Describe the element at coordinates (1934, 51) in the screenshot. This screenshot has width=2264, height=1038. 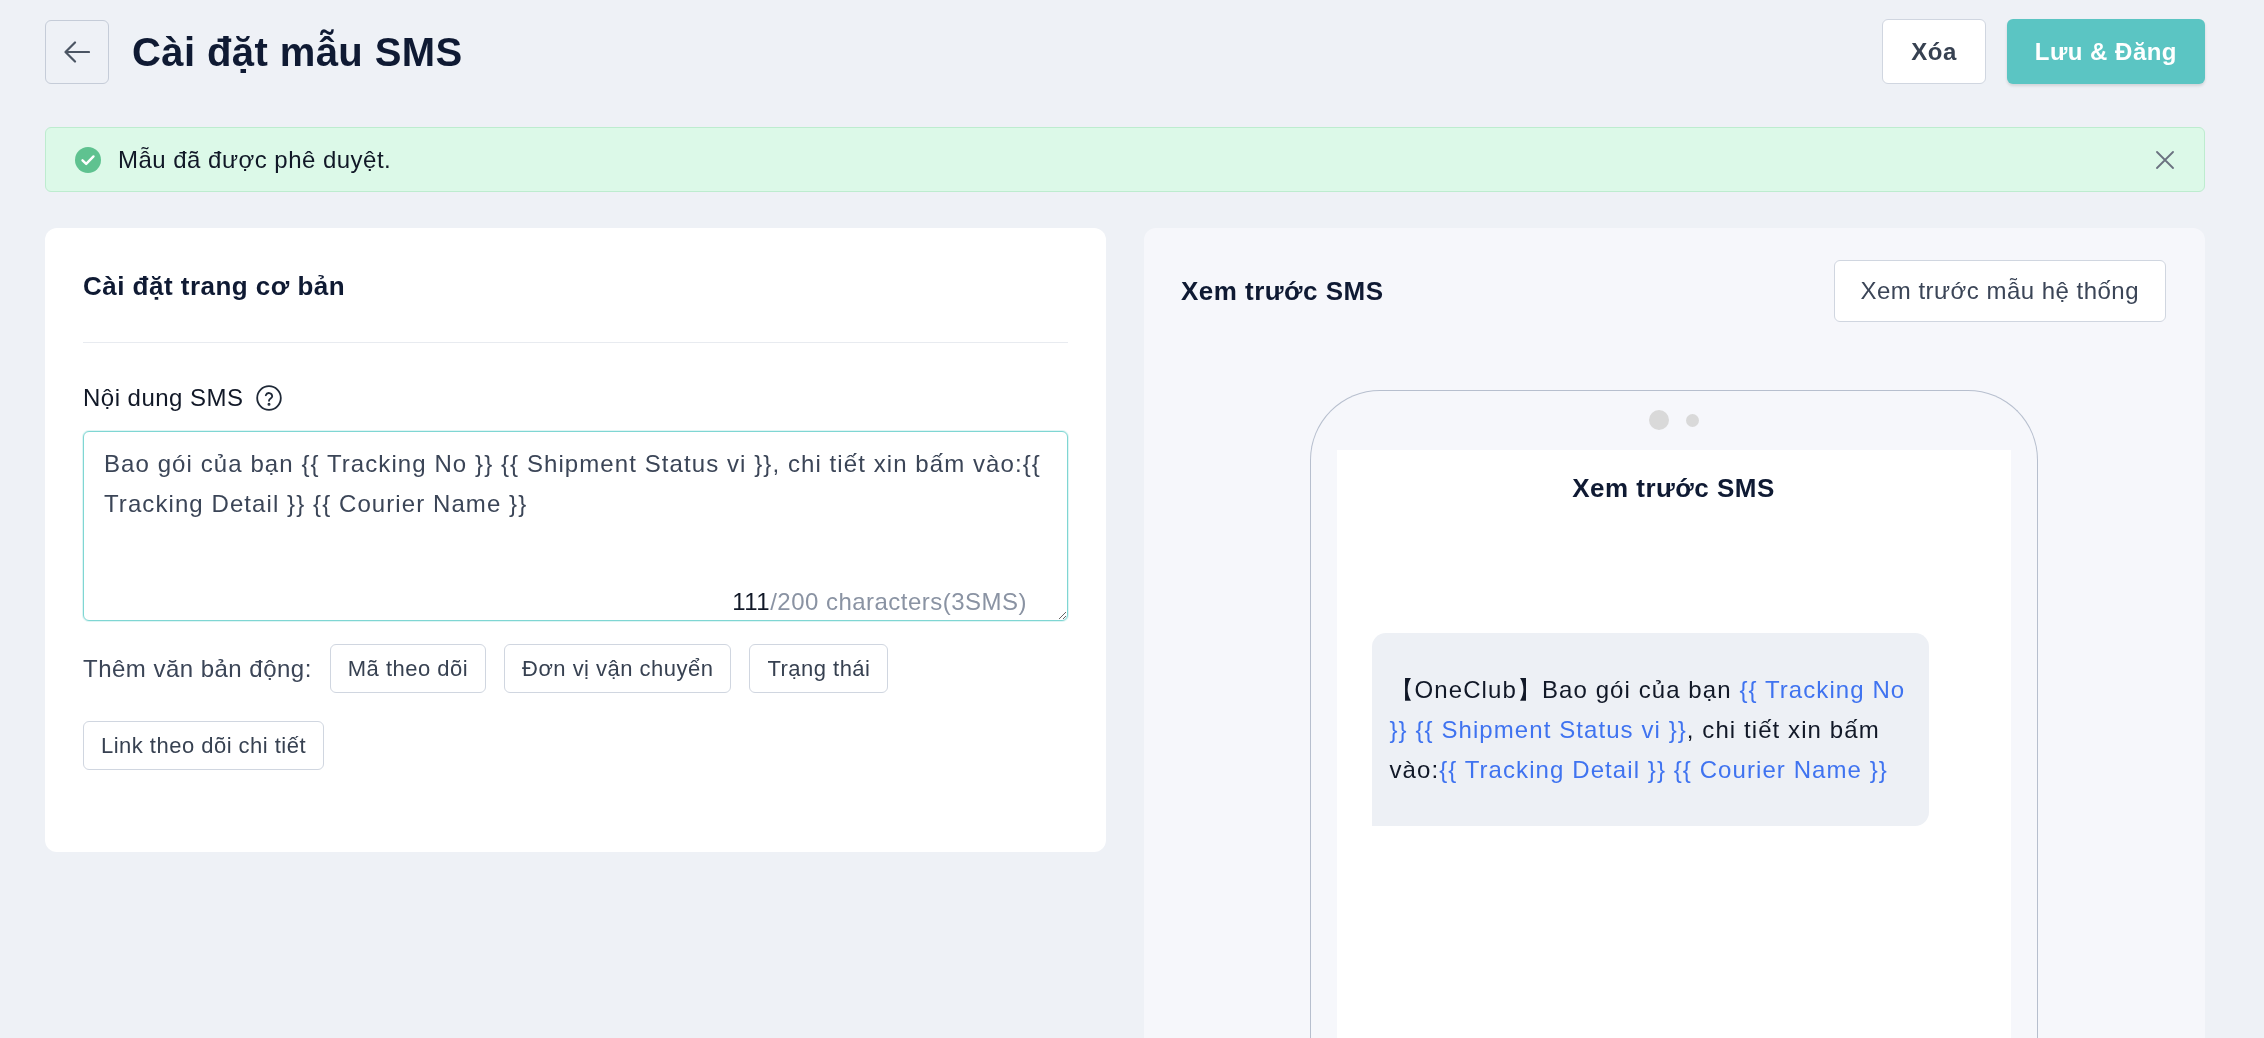
I see `delete-button: Xóa` at that location.